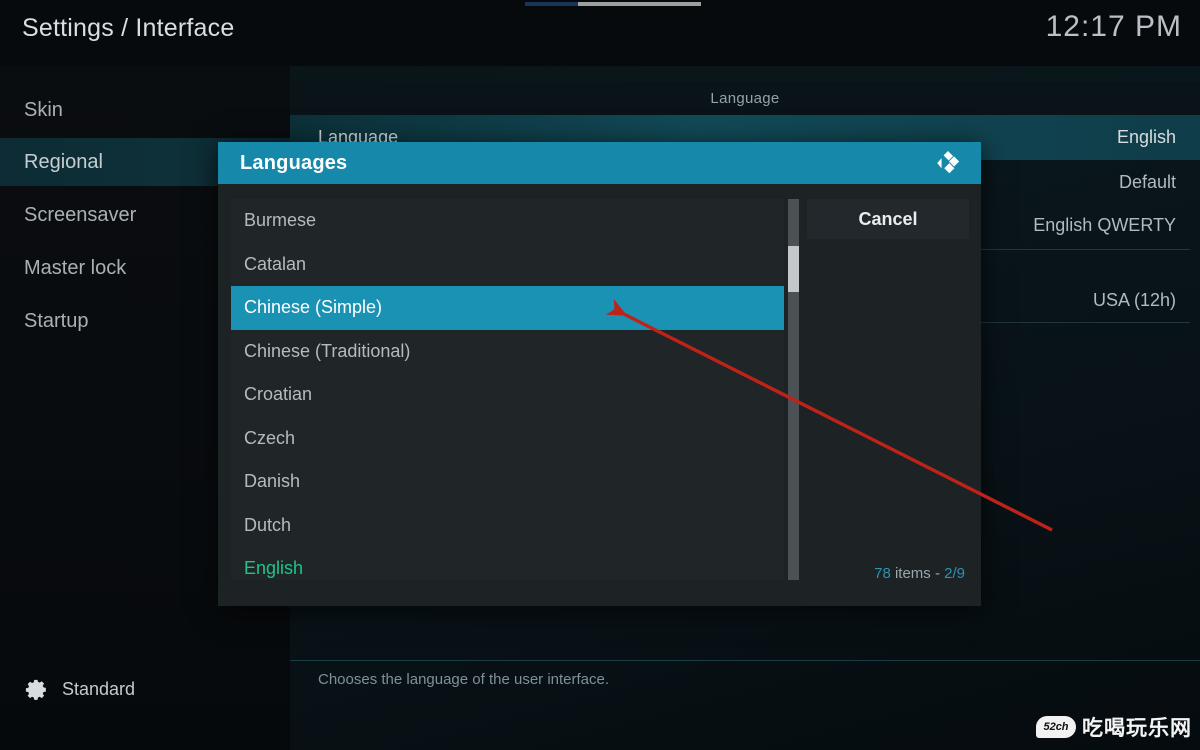 The image size is (1200, 750). What do you see at coordinates (63, 161) in the screenshot?
I see `sidebar-item-label: Regional` at bounding box center [63, 161].